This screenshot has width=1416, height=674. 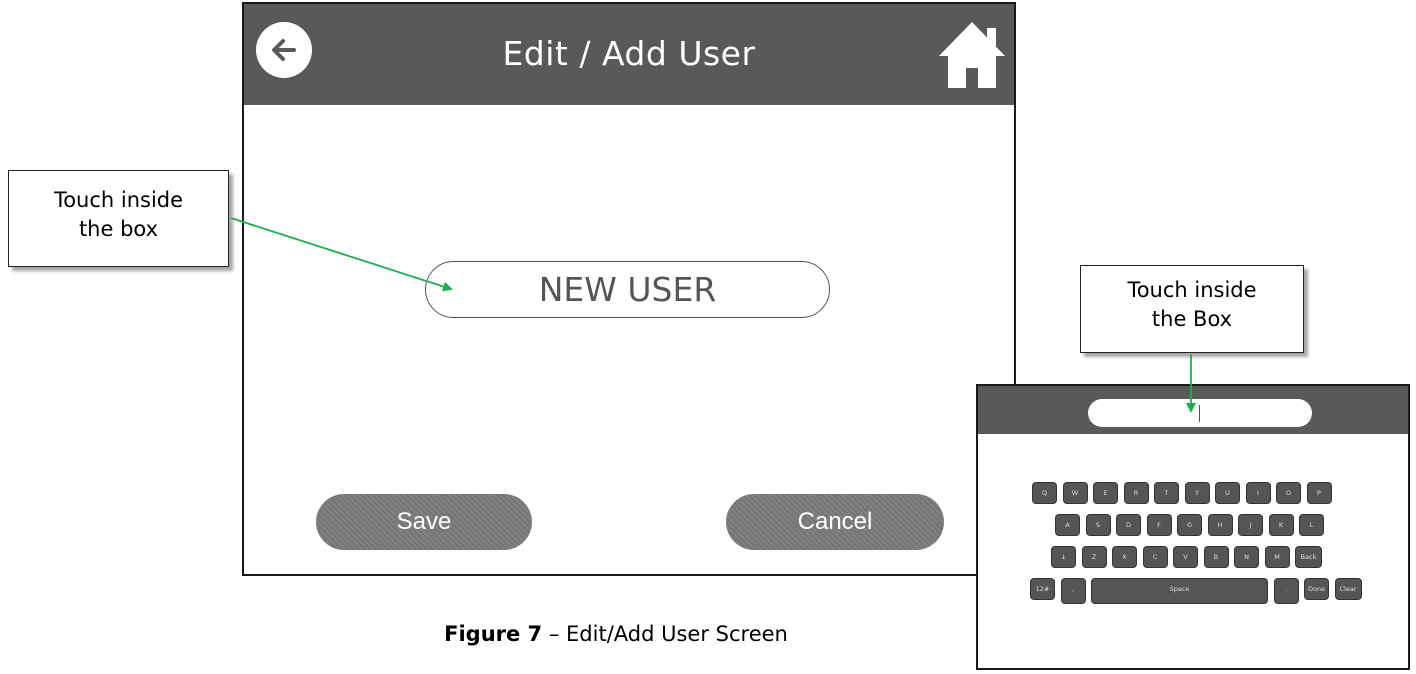 I want to click on figure-caption-text: – Edit/Add User Screen, so click(x=665, y=634).